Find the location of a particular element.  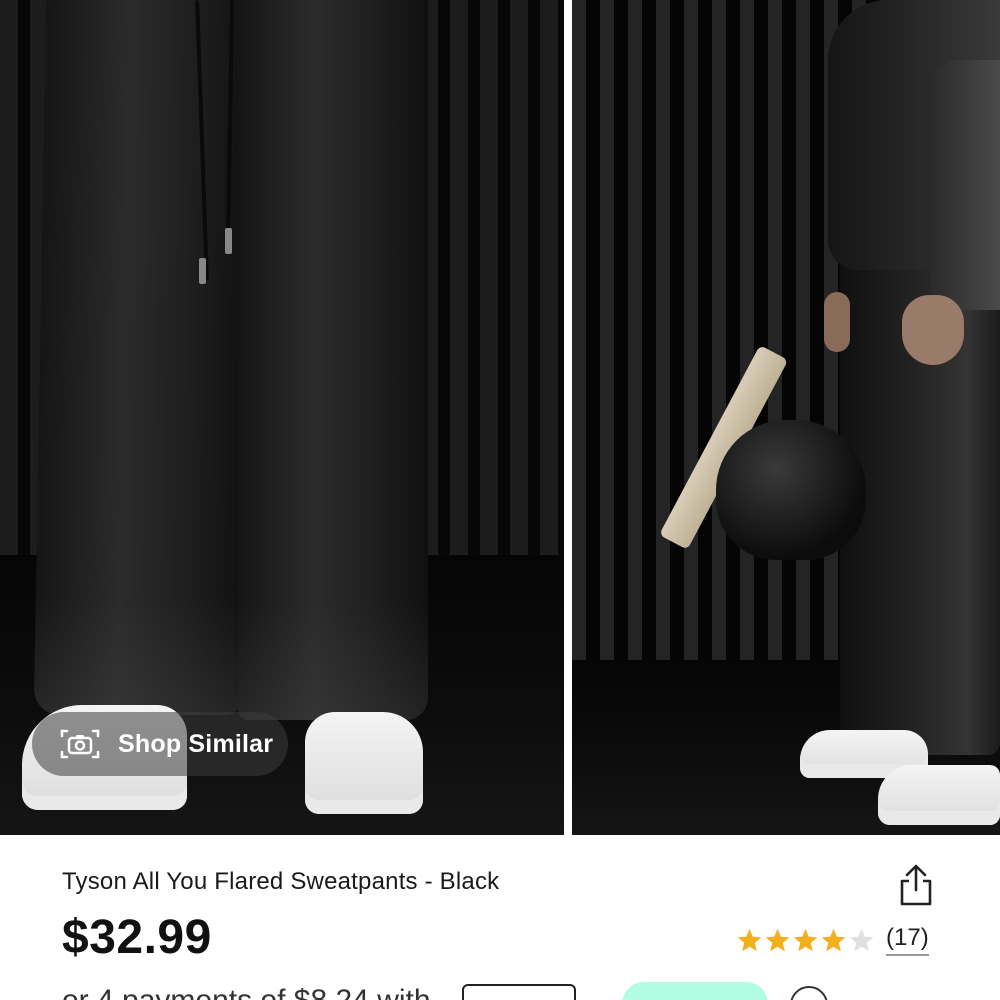

duffel-bag is located at coordinates (791, 490).